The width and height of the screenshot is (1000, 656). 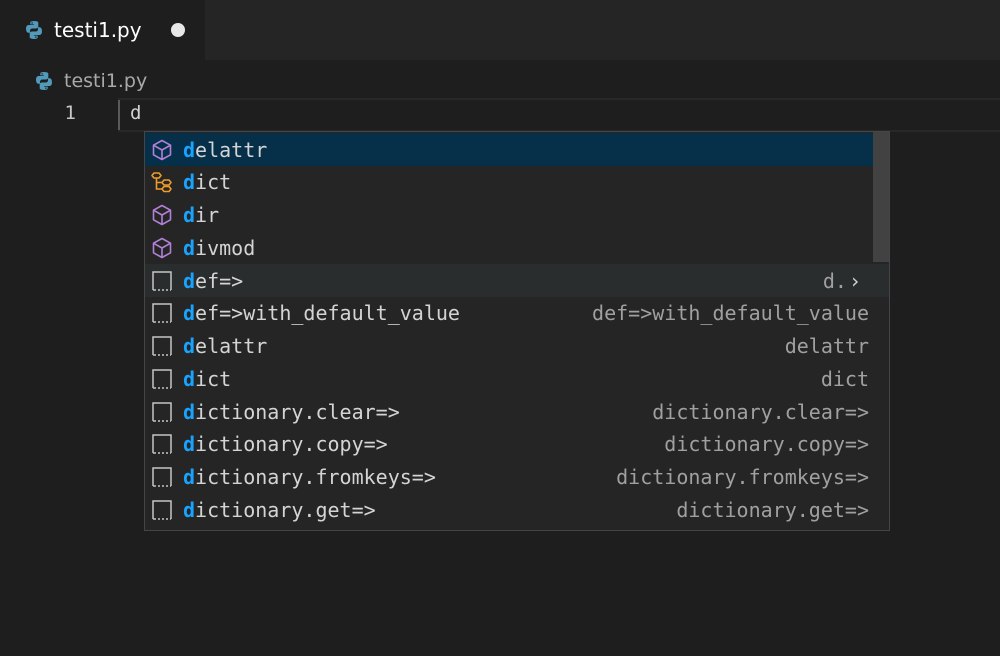 I want to click on suggestion-detail: def=>with_default_value, so click(x=730, y=313).